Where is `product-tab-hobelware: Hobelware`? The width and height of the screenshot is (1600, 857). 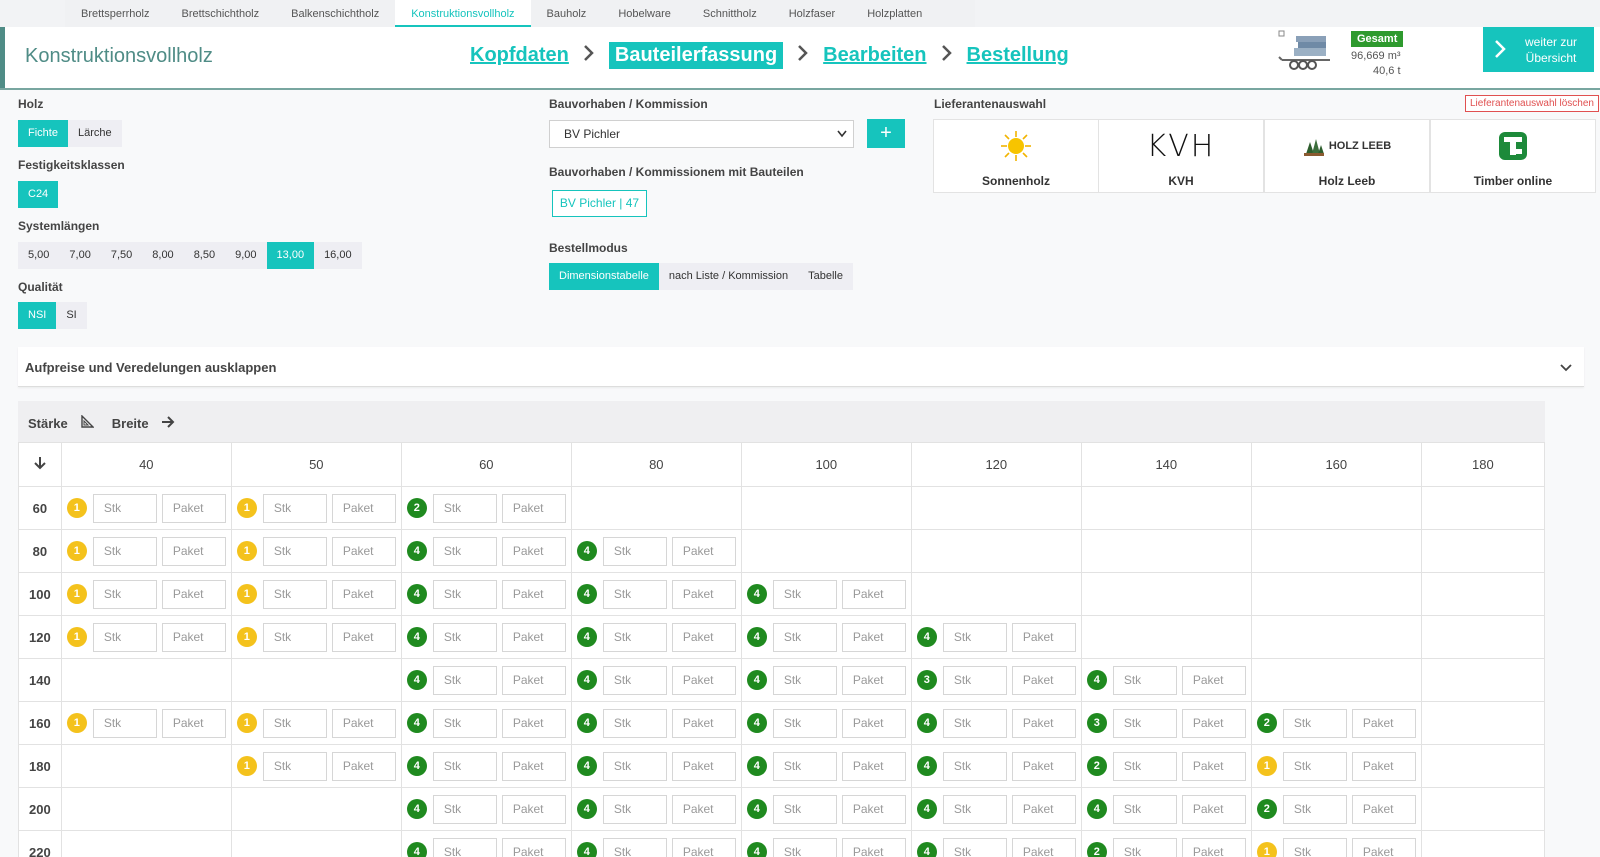 product-tab-hobelware: Hobelware is located at coordinates (644, 13).